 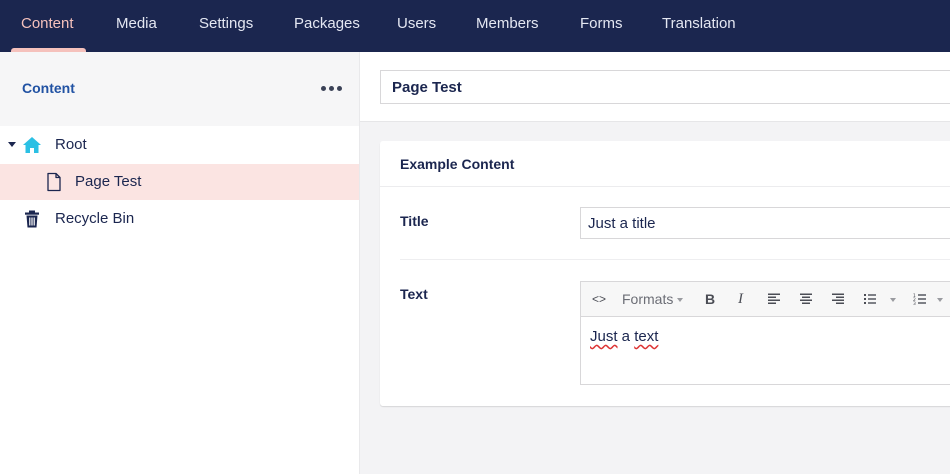 What do you see at coordinates (71, 144) in the screenshot?
I see `tree-item-label: Root` at bounding box center [71, 144].